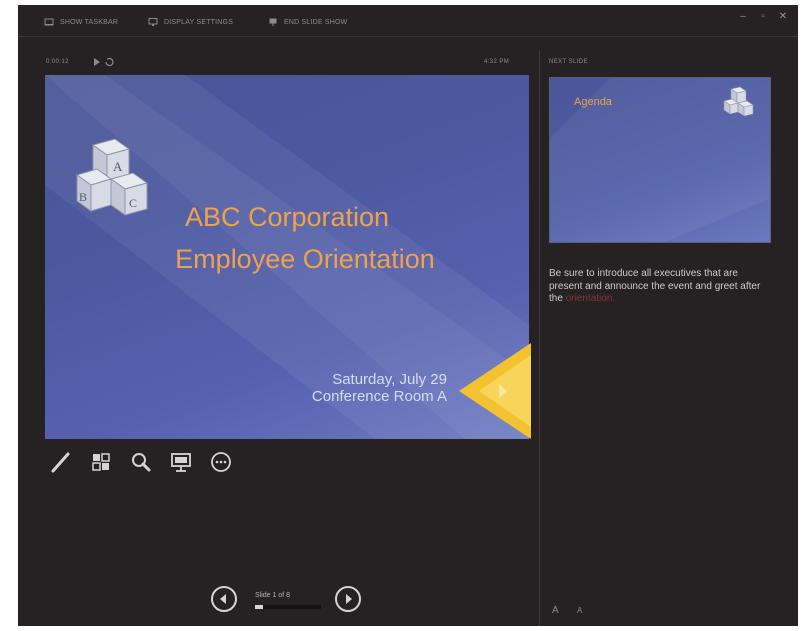  What do you see at coordinates (590, 298) in the screenshot?
I see `notes-faint-text: orientation.` at bounding box center [590, 298].